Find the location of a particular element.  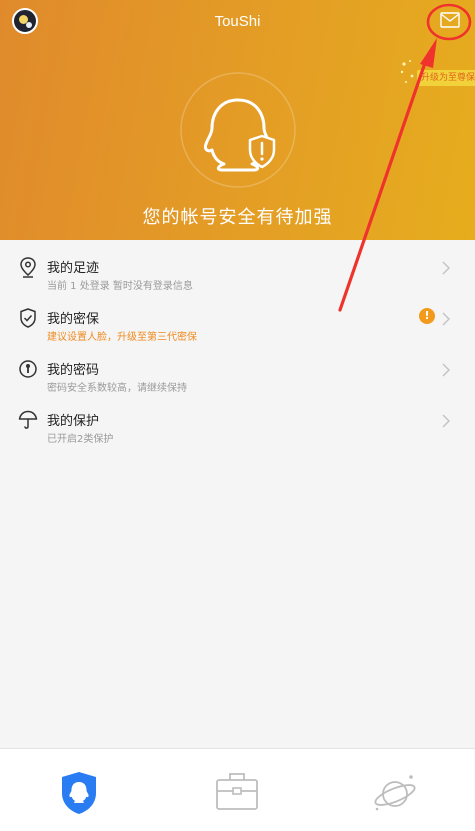

menu-item-subtitle: 已开启2类保护 is located at coordinates (80, 439).